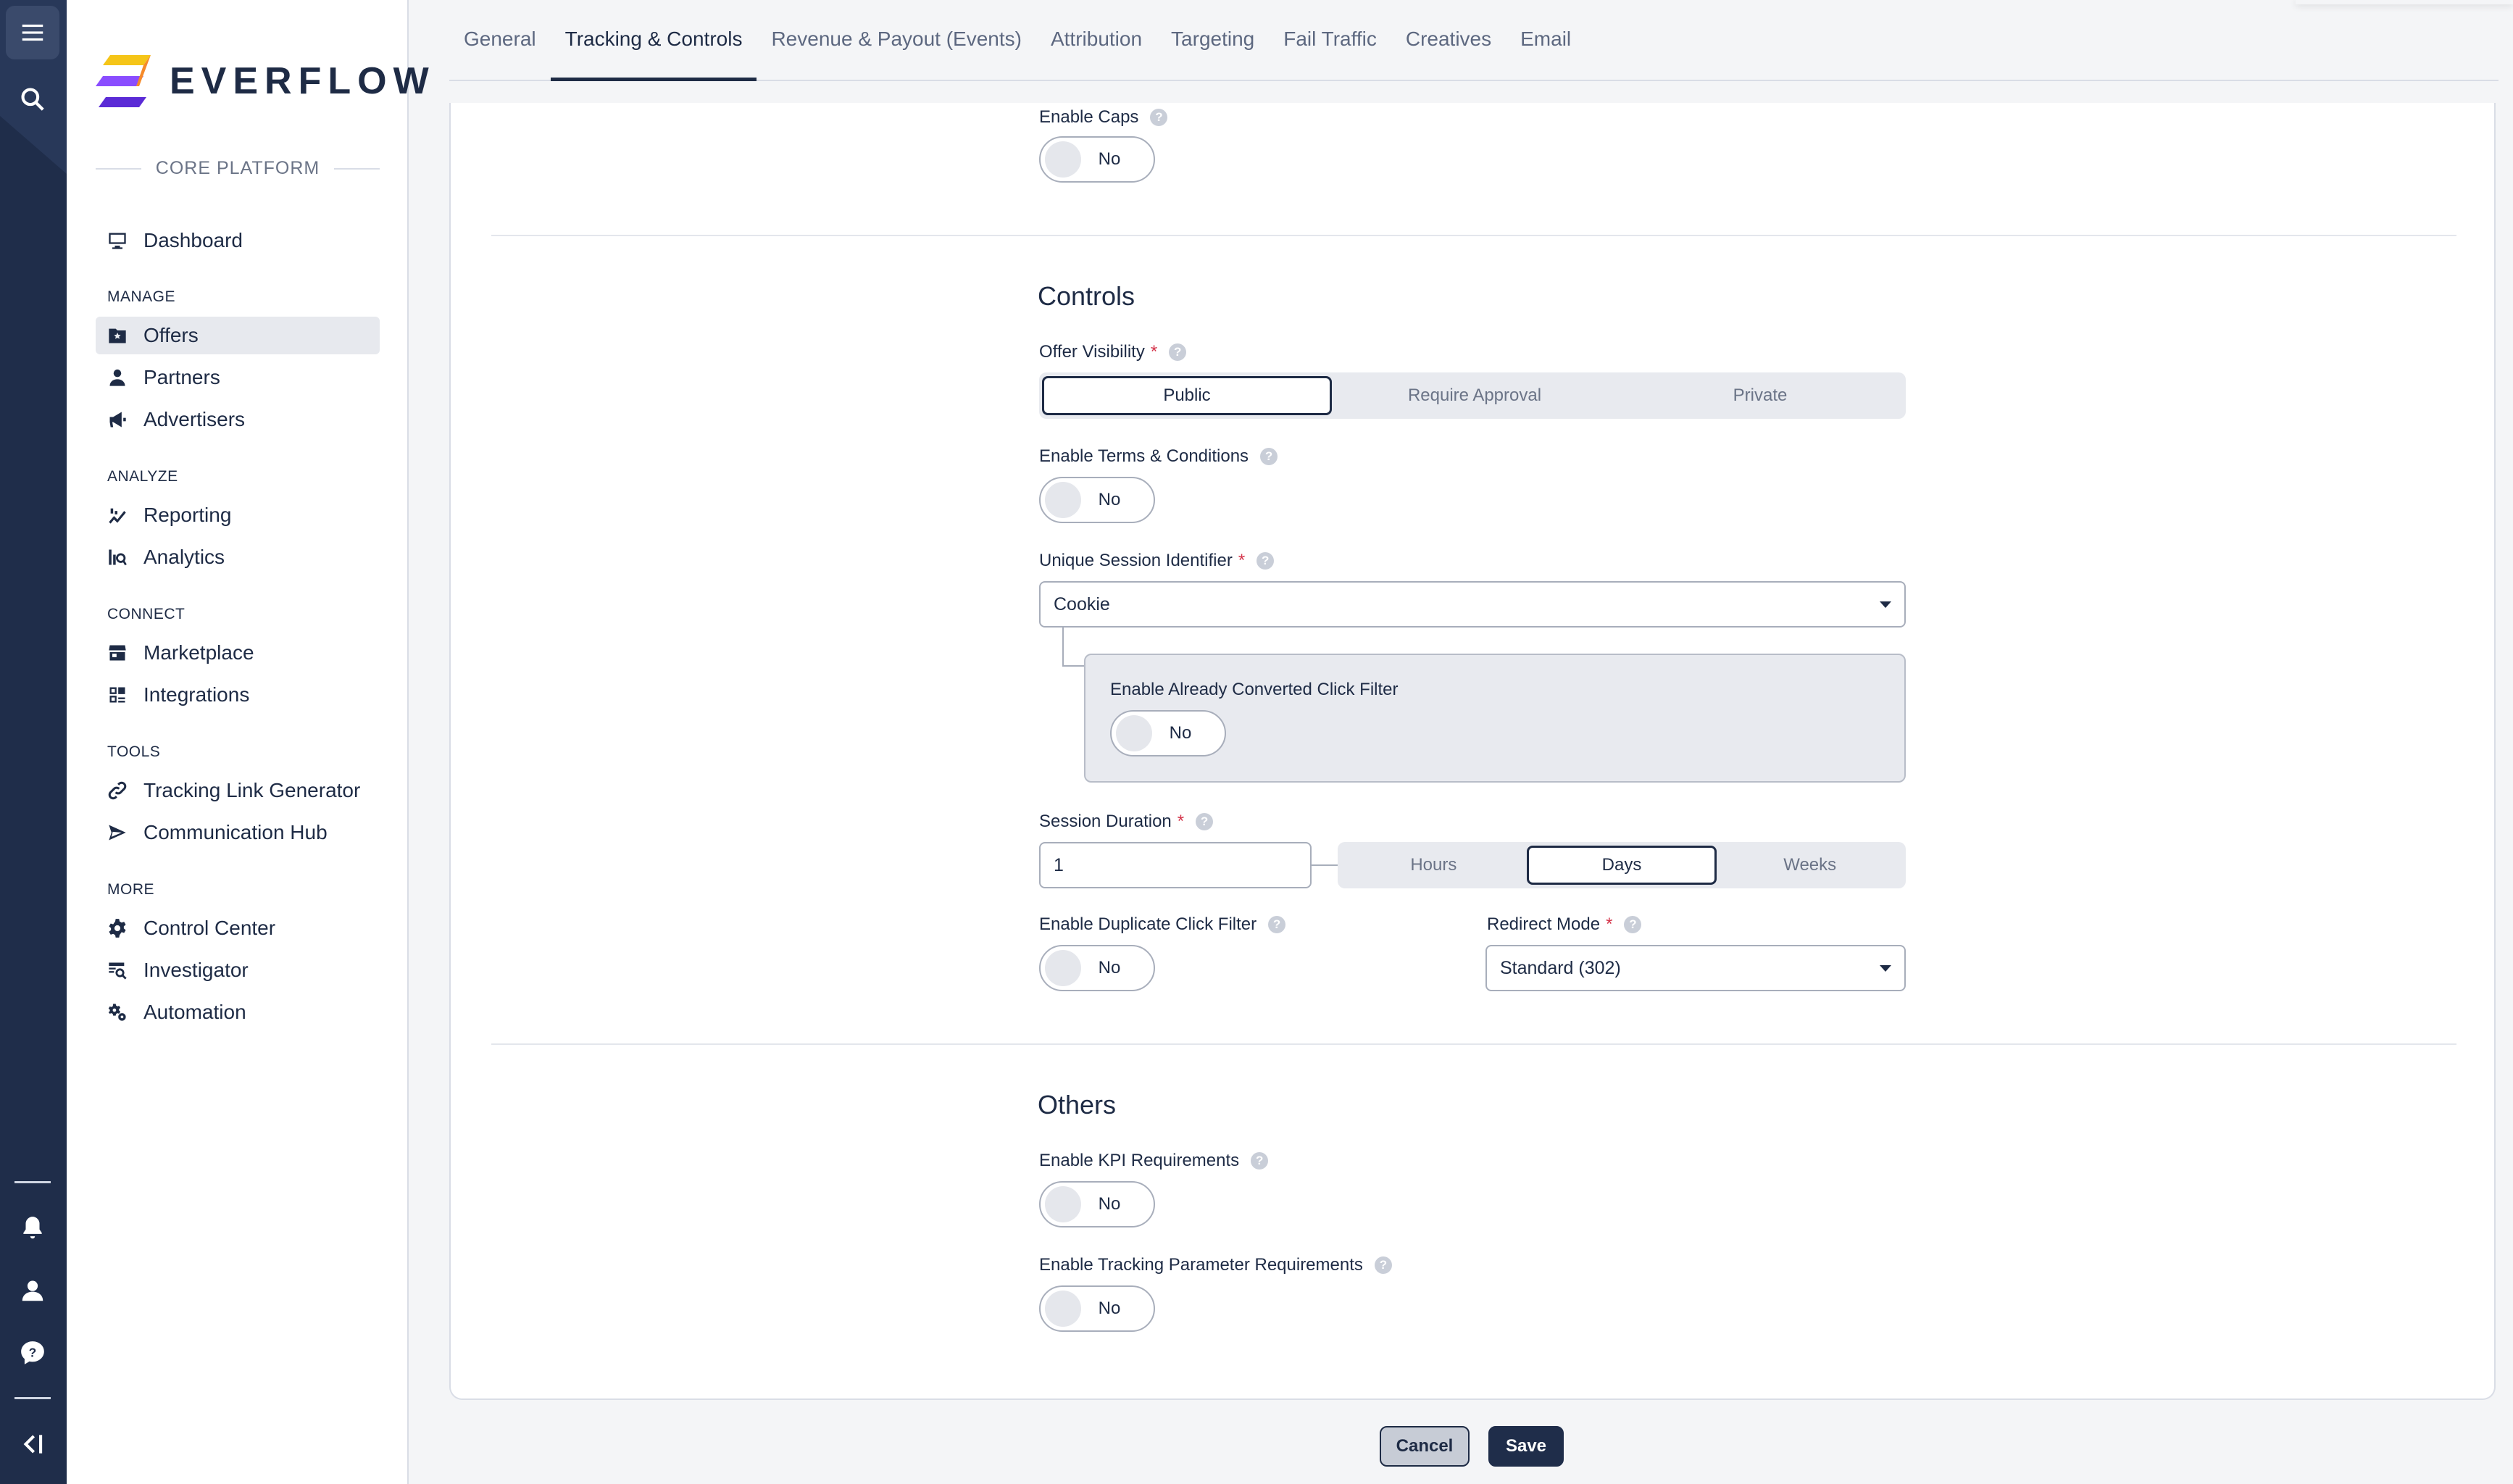 The image size is (2513, 1484). I want to click on analytics-icon, so click(118, 558).